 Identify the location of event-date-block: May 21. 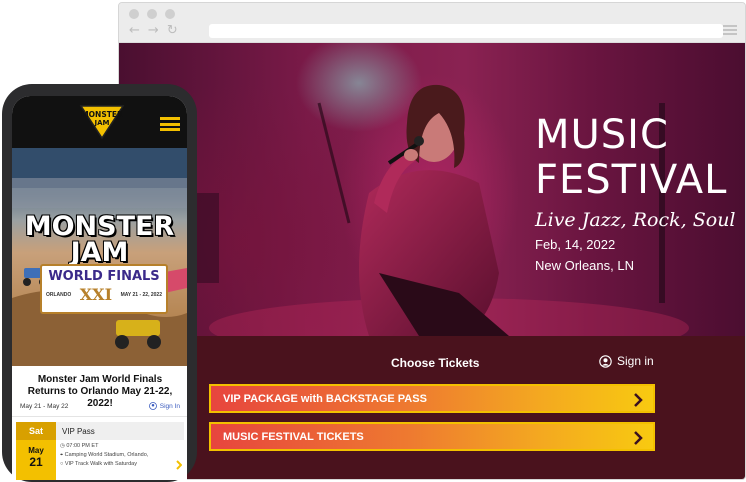
(36, 460).